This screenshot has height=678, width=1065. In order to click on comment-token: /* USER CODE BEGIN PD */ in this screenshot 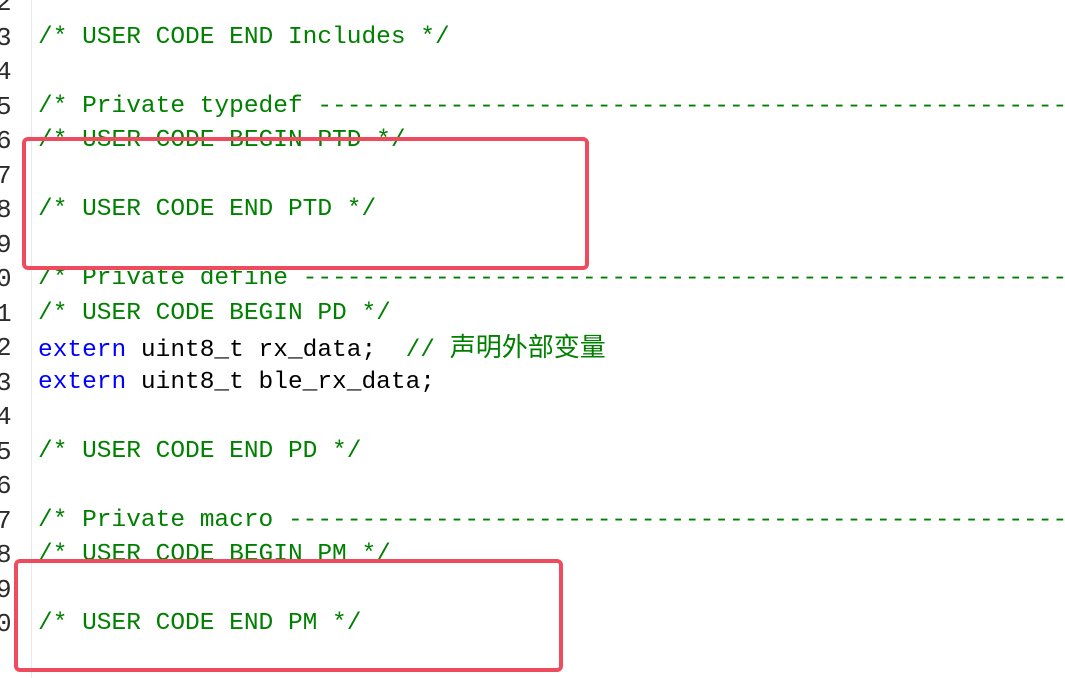, I will do `click(214, 313)`.